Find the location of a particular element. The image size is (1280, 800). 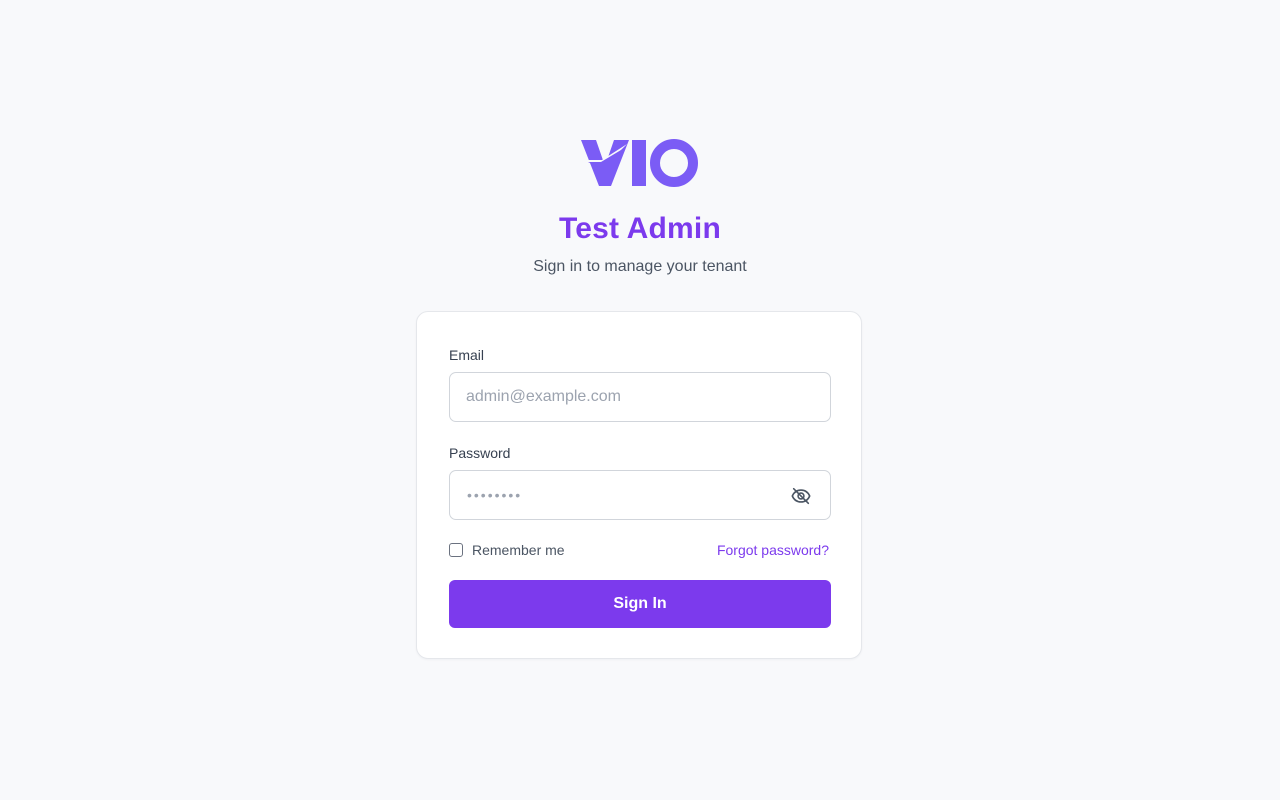

vio-logo is located at coordinates (639, 163).